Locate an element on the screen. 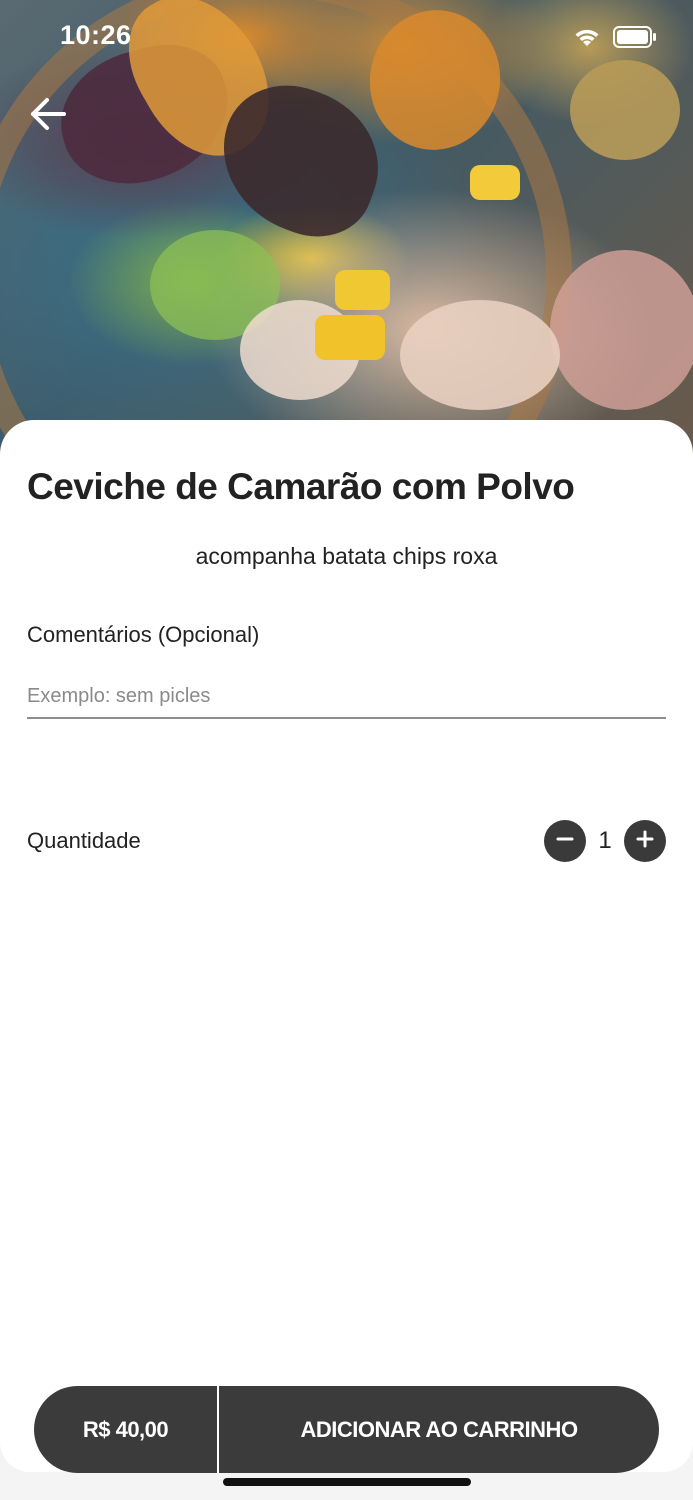  add-to-cart-button: ADICIONAR AO CARRINHO is located at coordinates (439, 1429).